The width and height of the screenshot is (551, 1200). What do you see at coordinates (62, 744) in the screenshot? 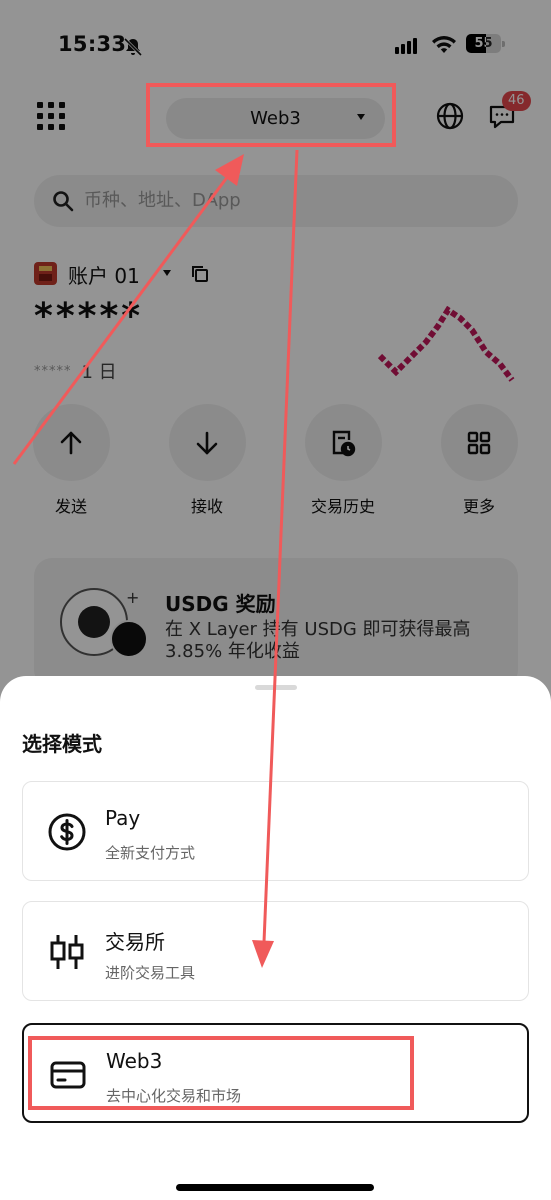
I see `sheet-title: 选择模式` at bounding box center [62, 744].